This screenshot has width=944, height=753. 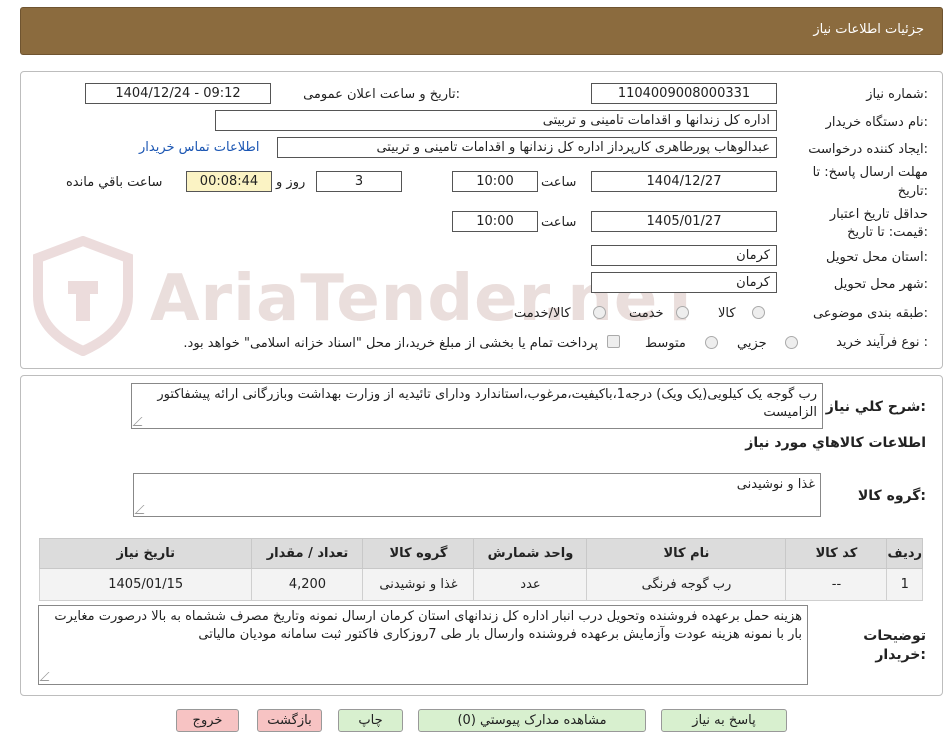 What do you see at coordinates (418, 553) in the screenshot?
I see `col-group: گروه کالا` at bounding box center [418, 553].